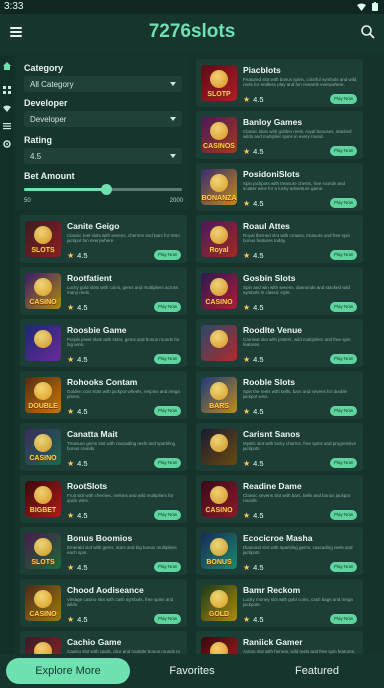 The image size is (384, 688). What do you see at coordinates (192, 33) in the screenshot?
I see `top-app-bar: 7276slots` at bounding box center [192, 33].